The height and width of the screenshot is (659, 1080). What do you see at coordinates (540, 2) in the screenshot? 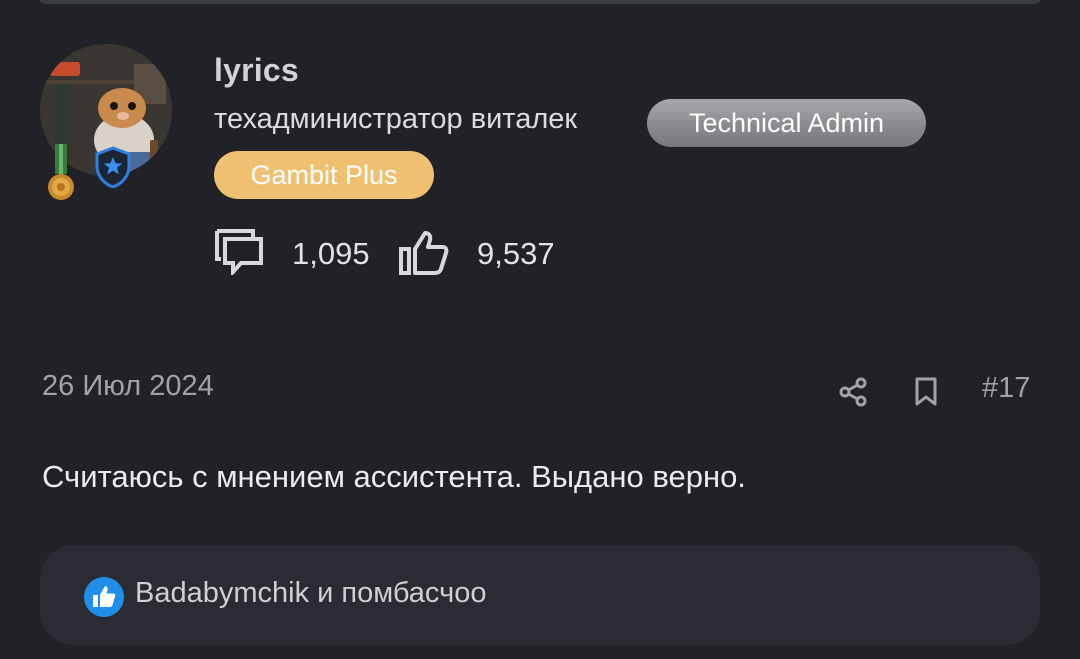
I see `top-divider` at bounding box center [540, 2].